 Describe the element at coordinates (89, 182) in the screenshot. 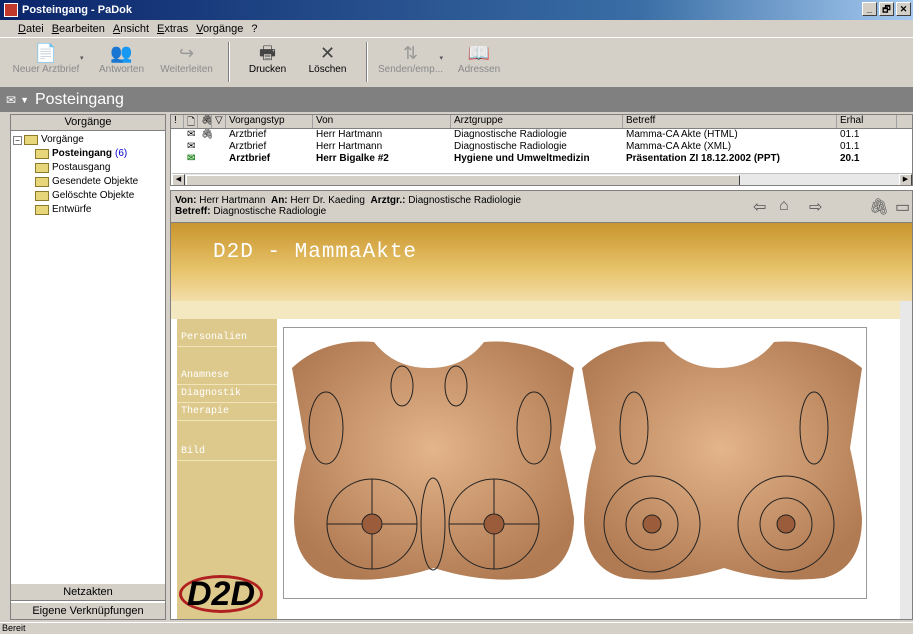

I see `sidebar-item-gesendete: Gesendete Objekte` at that location.